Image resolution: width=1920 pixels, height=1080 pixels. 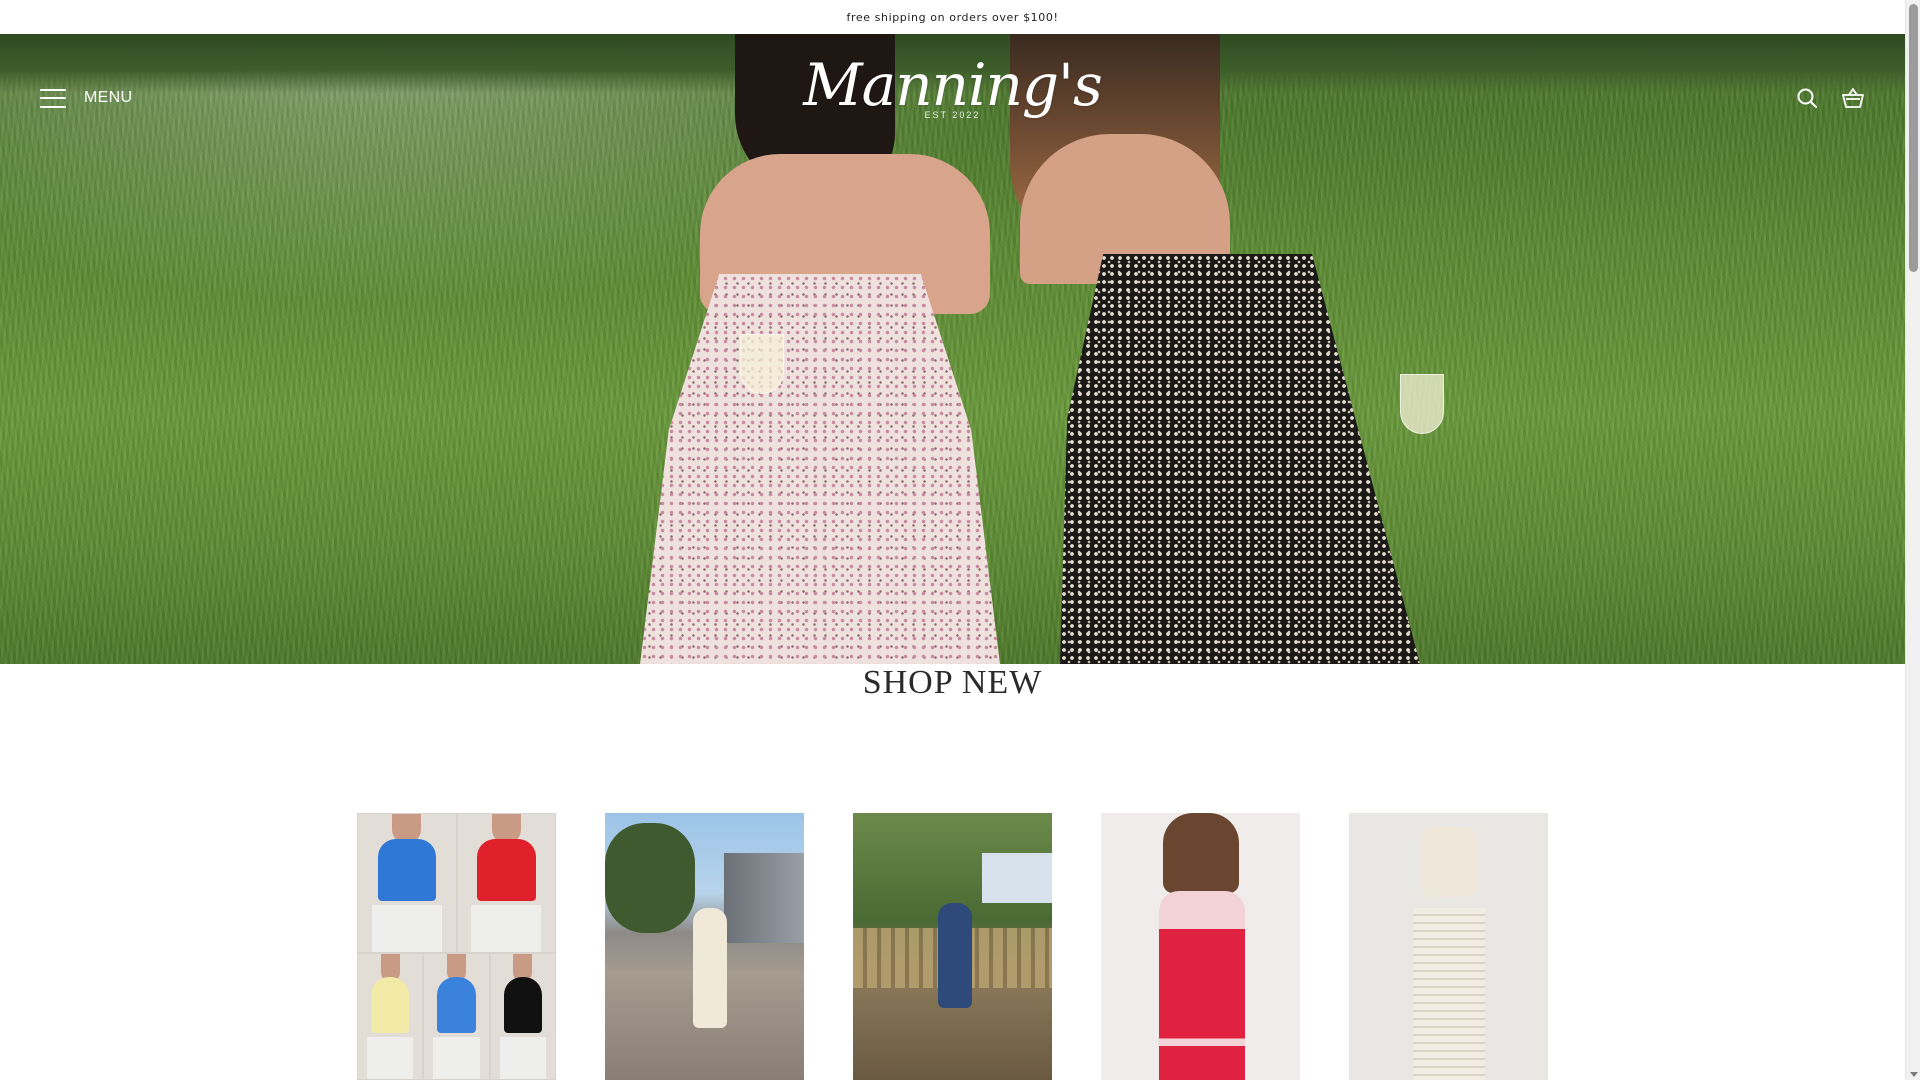 I want to click on search-icon, so click(x=1807, y=98).